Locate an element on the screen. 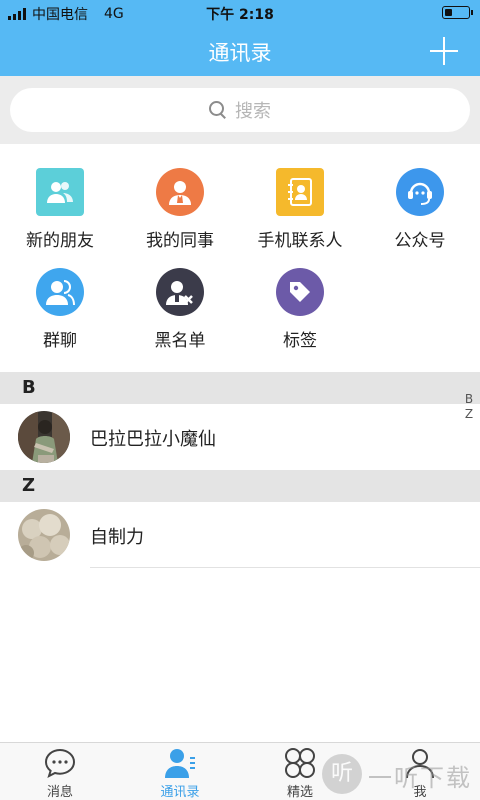 The height and width of the screenshot is (800, 480). contact-row: 巴拉巴拉小魔仙 is located at coordinates (240, 437).